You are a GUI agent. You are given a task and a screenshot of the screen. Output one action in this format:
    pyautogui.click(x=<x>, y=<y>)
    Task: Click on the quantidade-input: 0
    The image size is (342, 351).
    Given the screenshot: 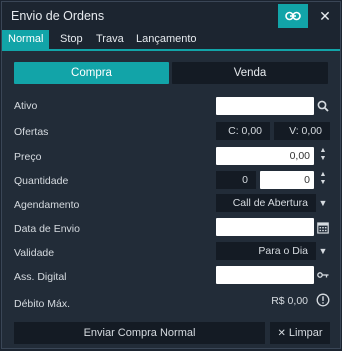 What is the action you would take?
    pyautogui.click(x=287, y=180)
    